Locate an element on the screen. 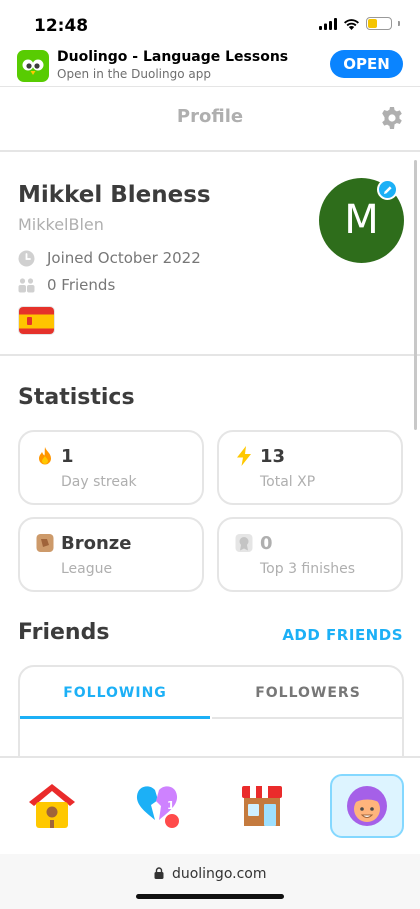 The height and width of the screenshot is (909, 420). clock-icon is located at coordinates (26, 258).